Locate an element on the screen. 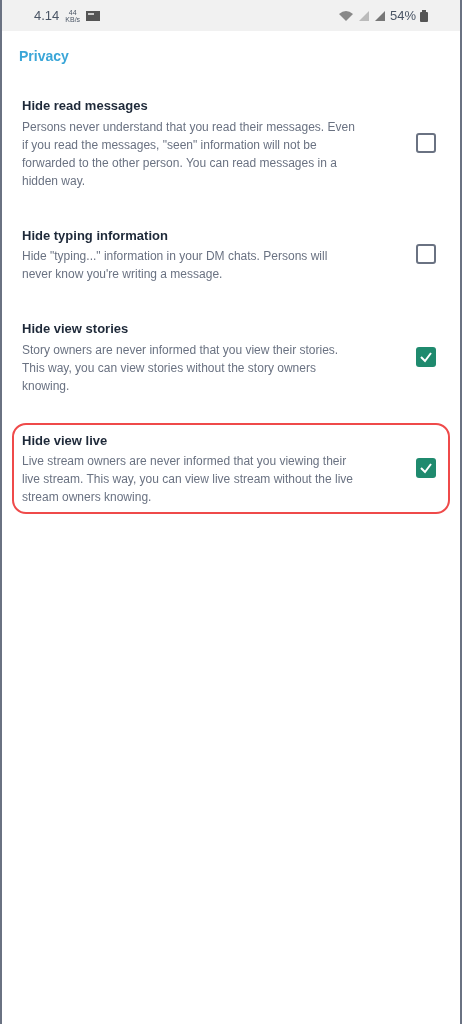 The height and width of the screenshot is (1024, 462). setting-description: Live stream owners are never informed that you viewing their live stream. This way, you can view live stream without the live stream owners knowing. is located at coordinates (188, 479).